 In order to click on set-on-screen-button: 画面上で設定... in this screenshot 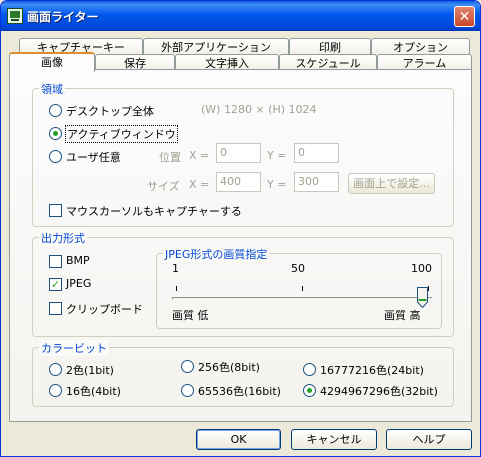, I will do `click(391, 183)`.